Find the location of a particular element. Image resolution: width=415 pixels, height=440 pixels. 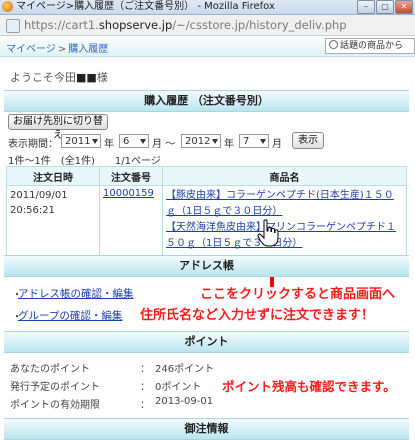

scheduled-points-label: 発行予定のポイント is located at coordinates (55, 387).